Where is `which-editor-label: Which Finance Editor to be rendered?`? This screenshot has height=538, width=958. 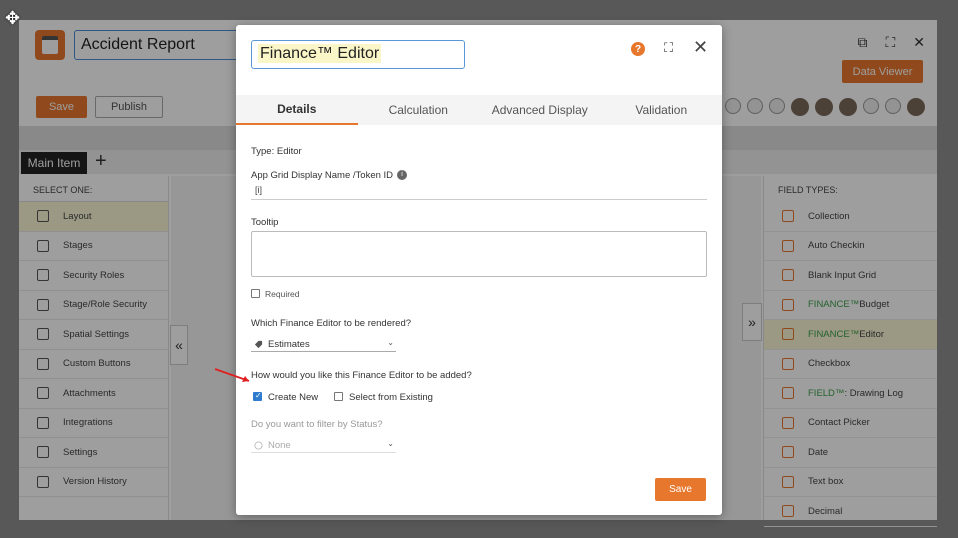
which-editor-label: Which Finance Editor to be rendered? is located at coordinates (331, 323).